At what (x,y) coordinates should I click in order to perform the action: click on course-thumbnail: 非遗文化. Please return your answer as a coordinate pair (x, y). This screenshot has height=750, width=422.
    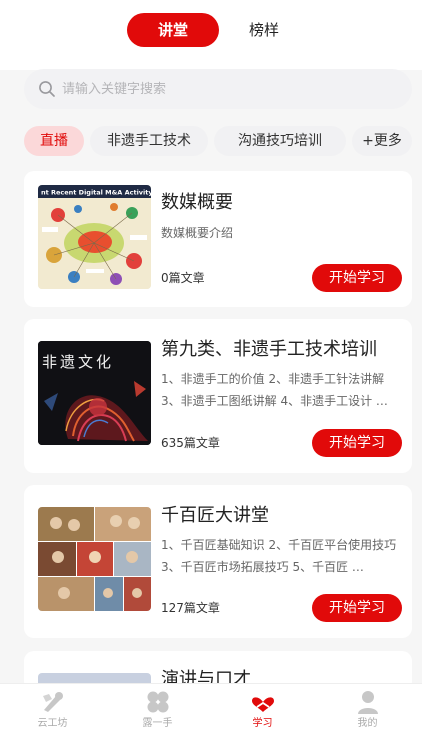
    Looking at the image, I should click on (94, 393).